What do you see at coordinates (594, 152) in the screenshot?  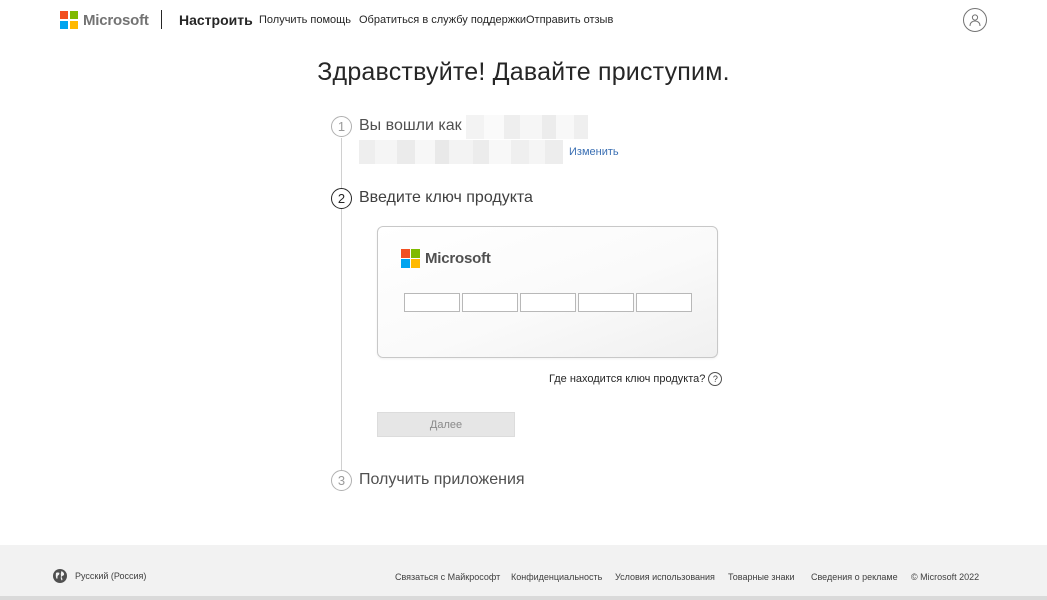 I see `change-account-link: Изменить` at bounding box center [594, 152].